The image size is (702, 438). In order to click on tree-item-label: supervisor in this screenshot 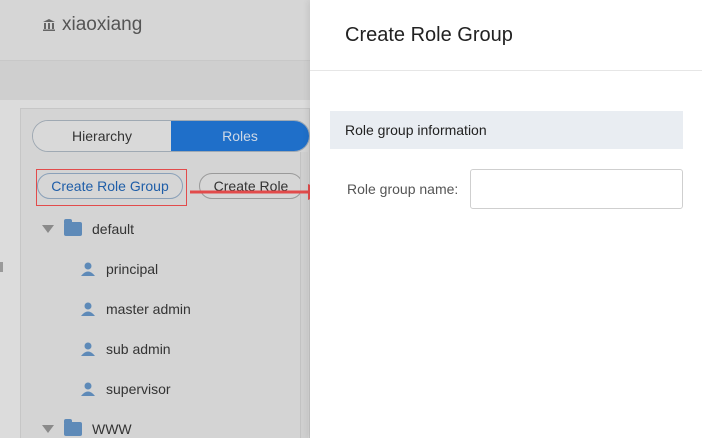, I will do `click(138, 389)`.